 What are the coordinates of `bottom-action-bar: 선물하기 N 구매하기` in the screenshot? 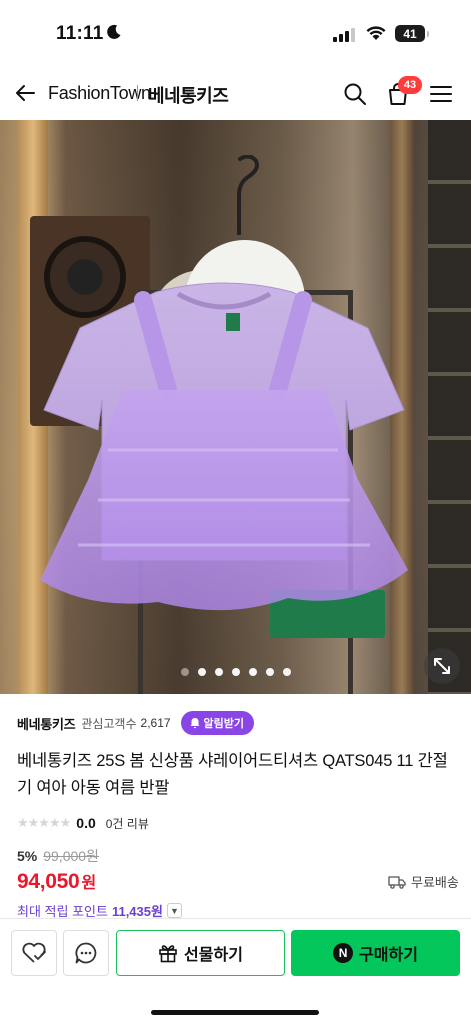 It's located at (235, 971).